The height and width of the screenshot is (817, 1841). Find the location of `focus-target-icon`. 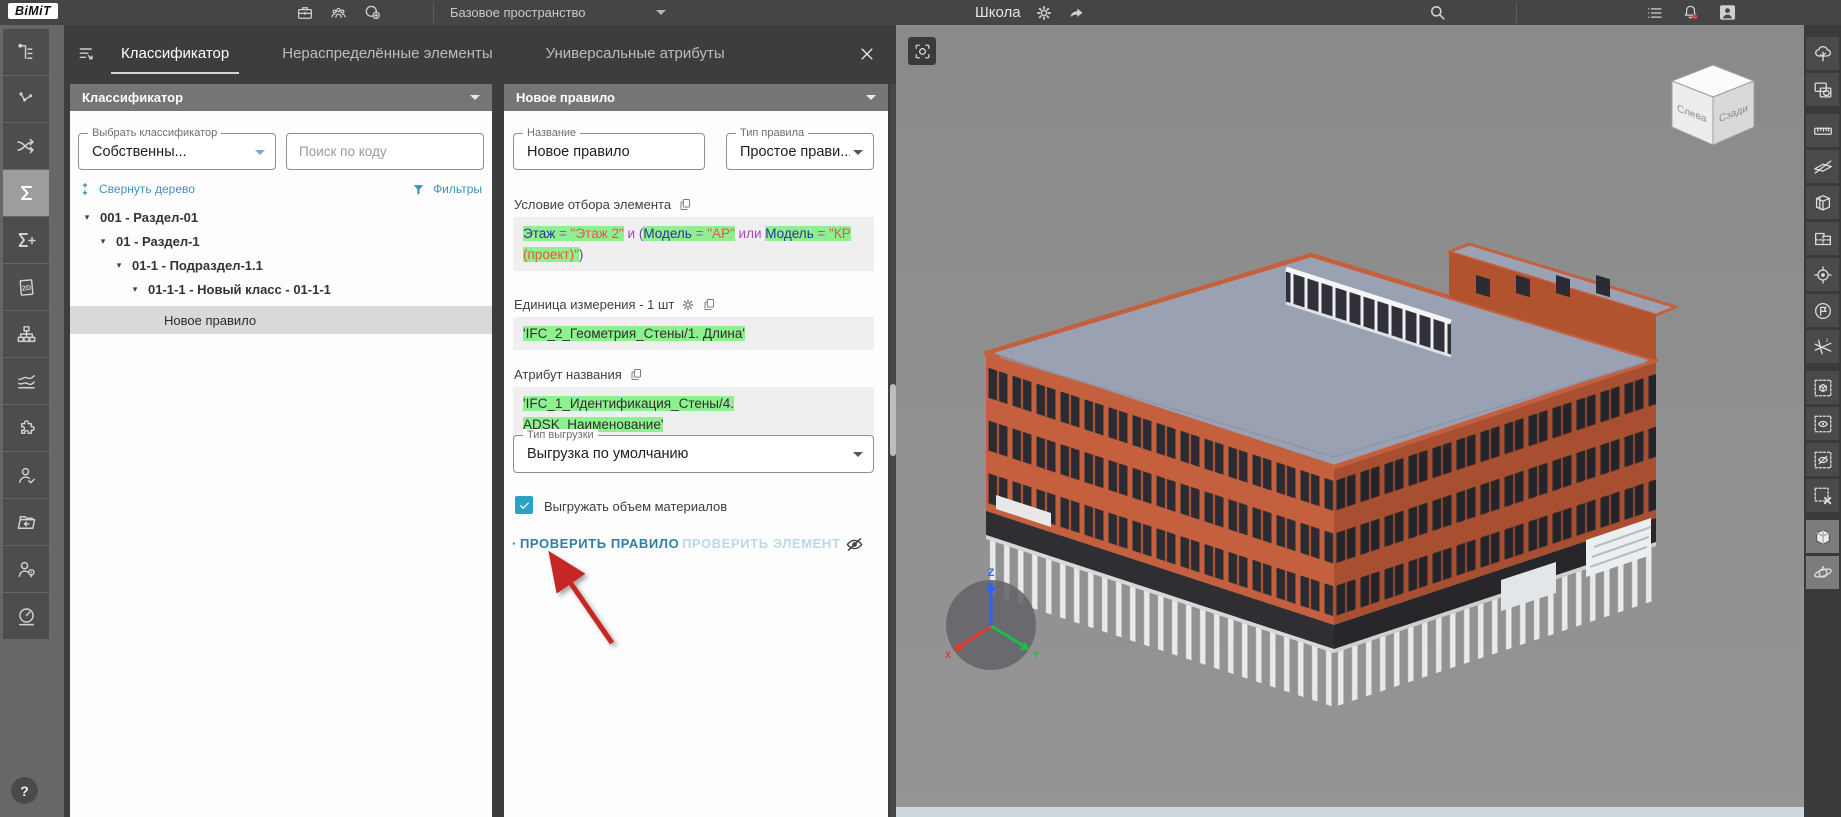

focus-target-icon is located at coordinates (1822, 274).